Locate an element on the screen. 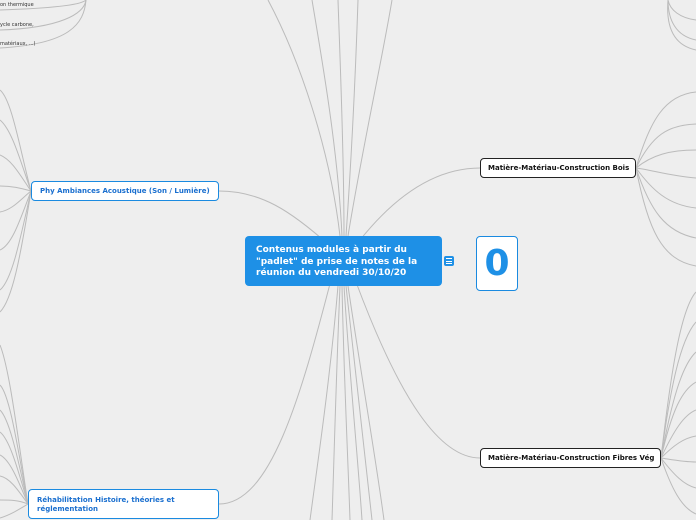 This screenshot has height=520, width=696. topic-reha-line1: Réhabilitation Histoire, théories et is located at coordinates (106, 500).